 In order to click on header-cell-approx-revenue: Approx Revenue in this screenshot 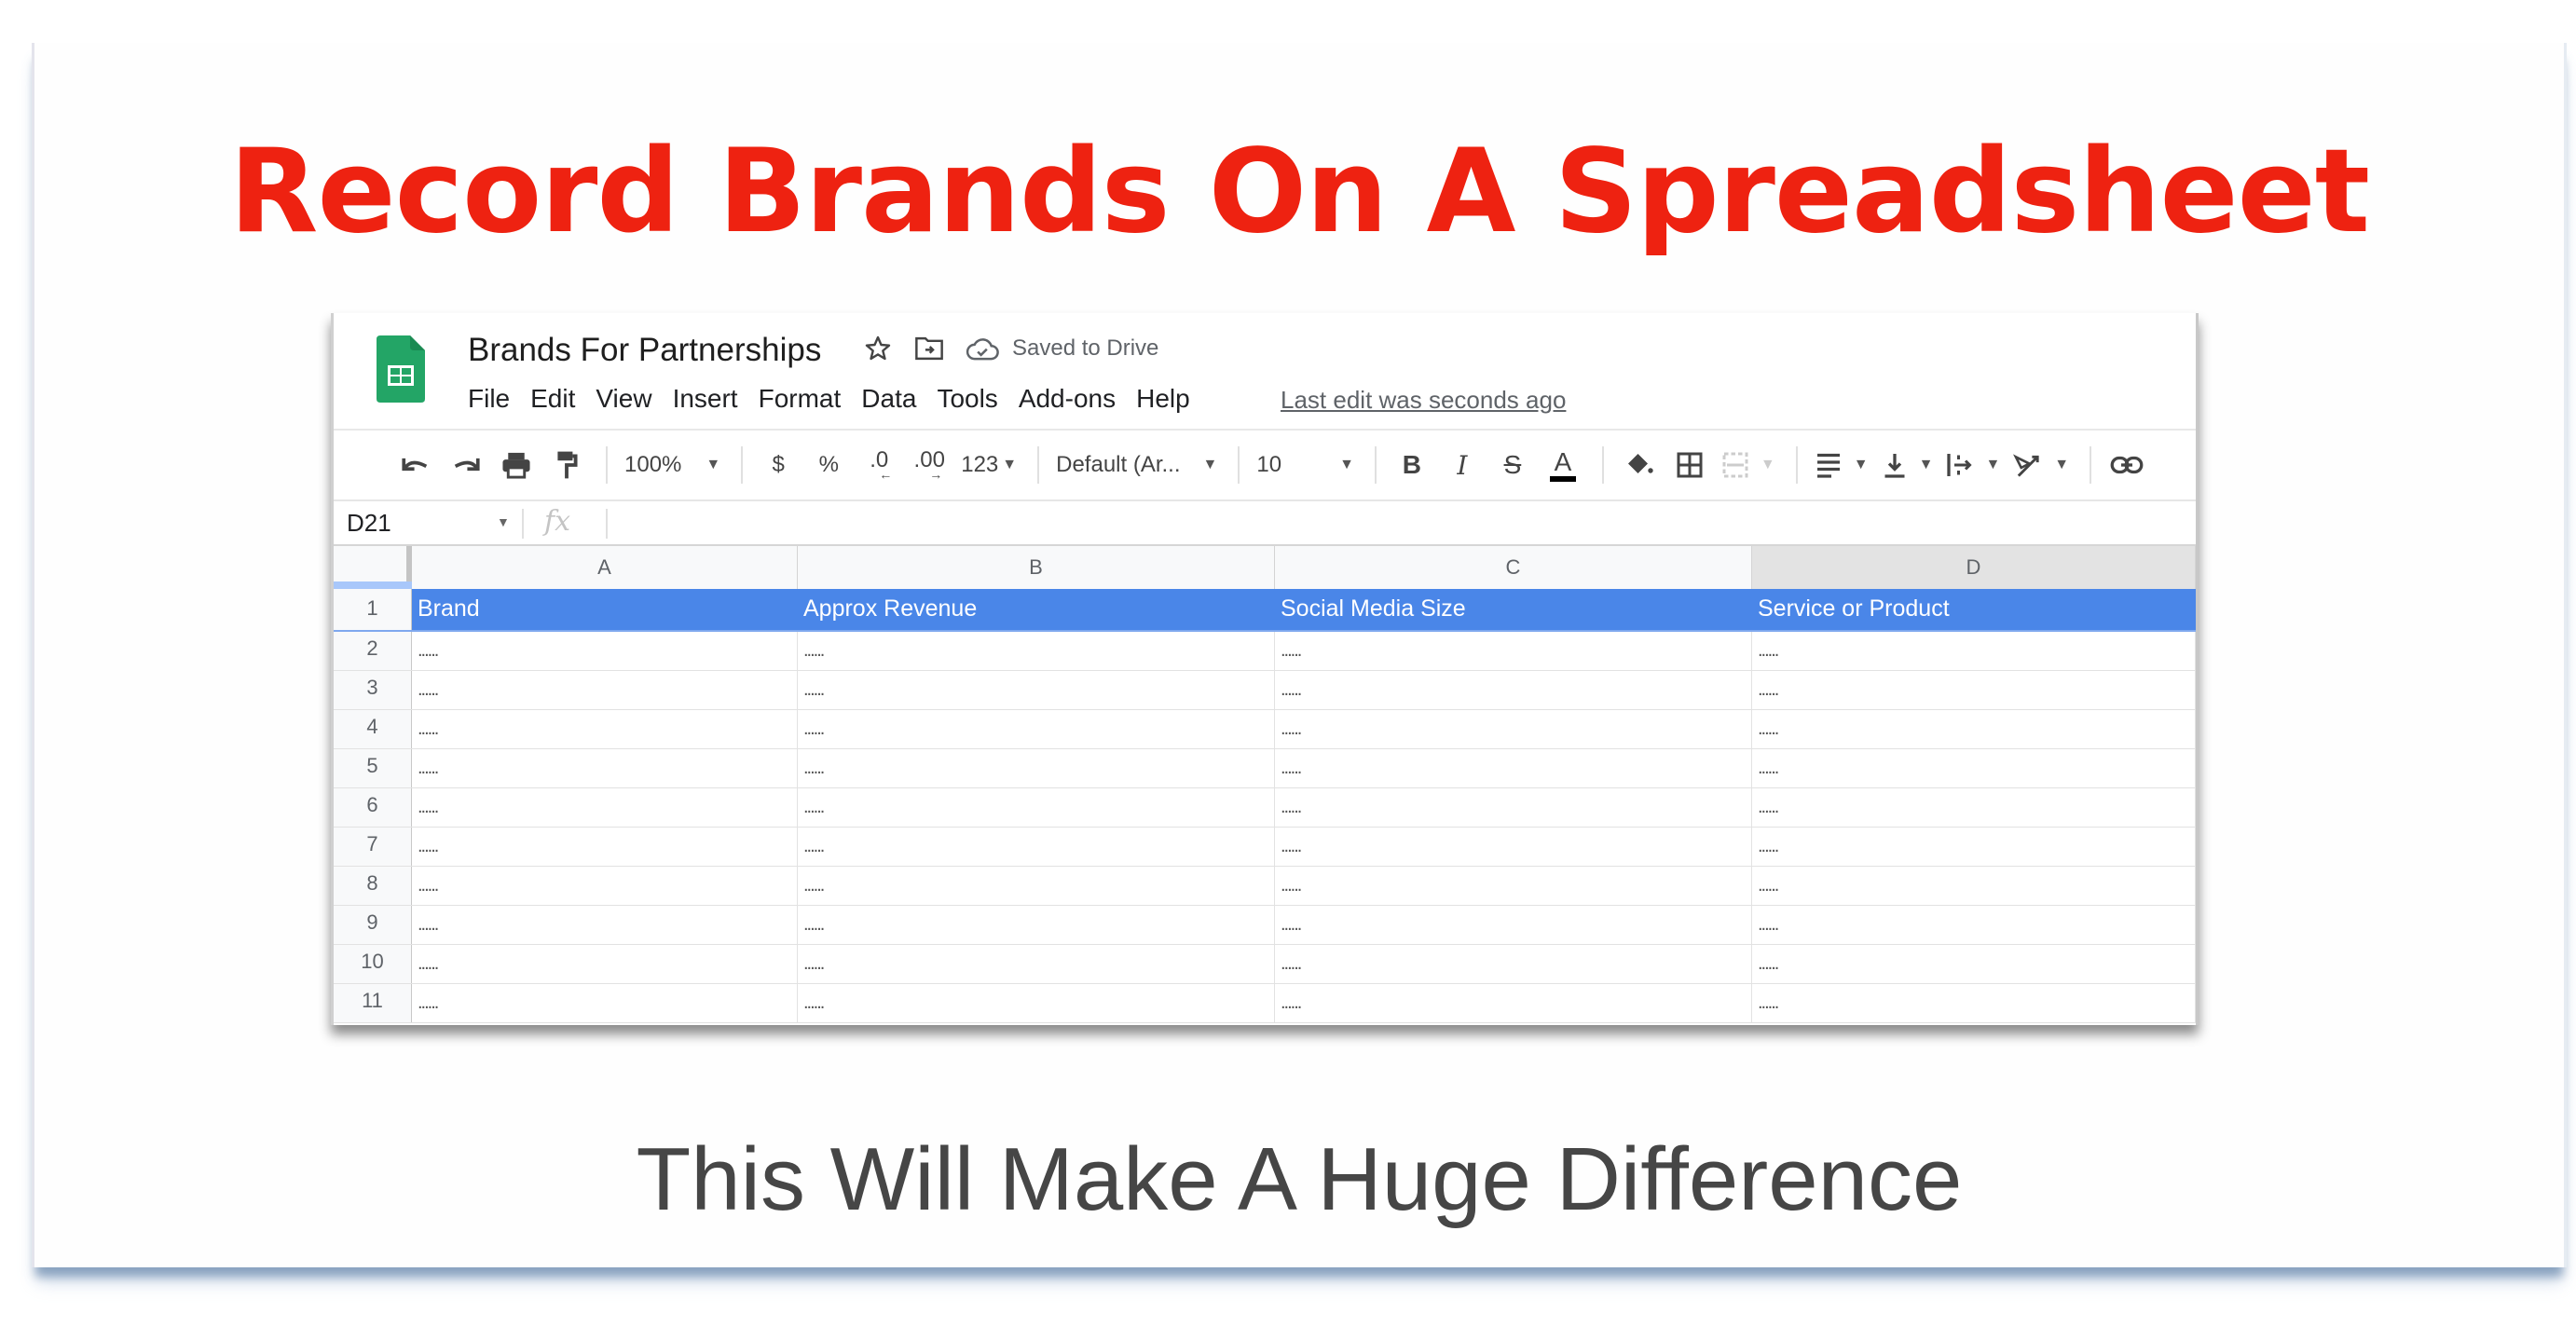, I will do `click(1036, 609)`.